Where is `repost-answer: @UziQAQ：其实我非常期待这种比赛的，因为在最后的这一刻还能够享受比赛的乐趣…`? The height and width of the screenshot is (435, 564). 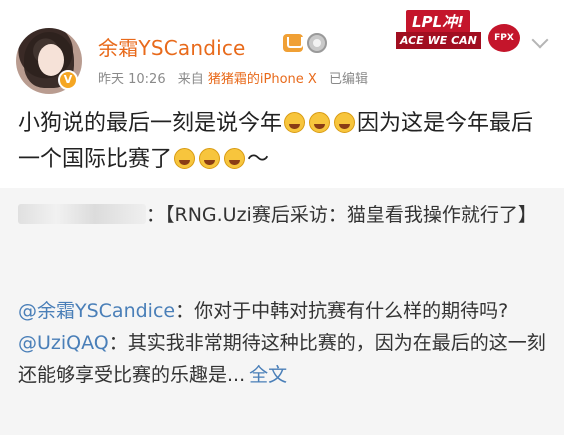 repost-answer: @UziQAQ：其实我非常期待这种比赛的，因为在最后的这一刻还能够享受比赛的乐趣… is located at coordinates (282, 359).